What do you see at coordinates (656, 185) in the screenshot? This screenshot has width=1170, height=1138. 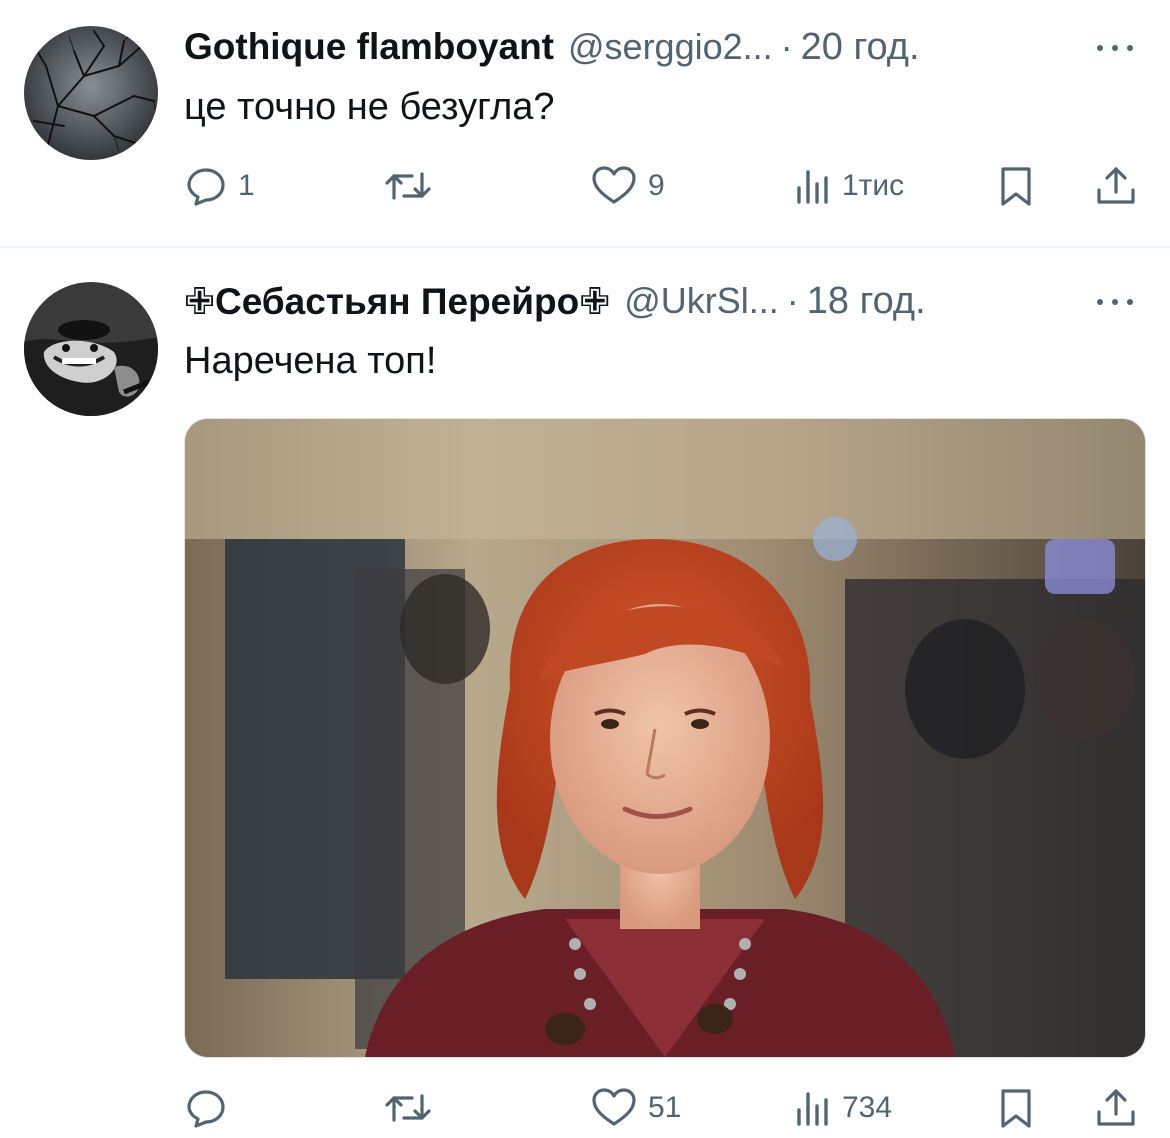 I see `like-count: 9` at bounding box center [656, 185].